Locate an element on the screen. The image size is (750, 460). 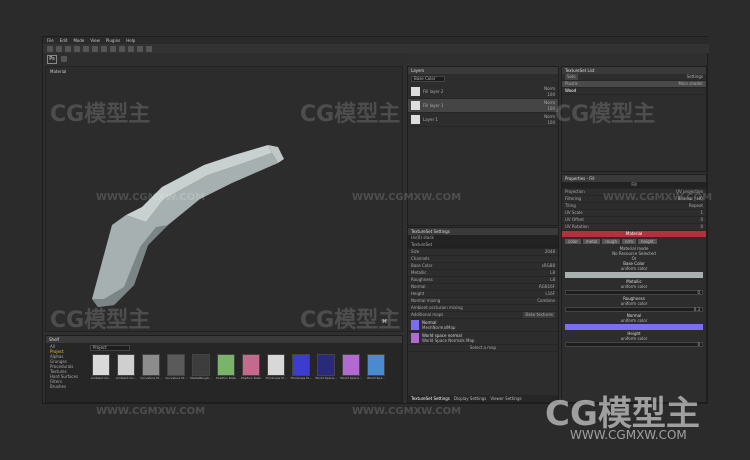
textureset-item: Wood is located at coordinates (634, 91).